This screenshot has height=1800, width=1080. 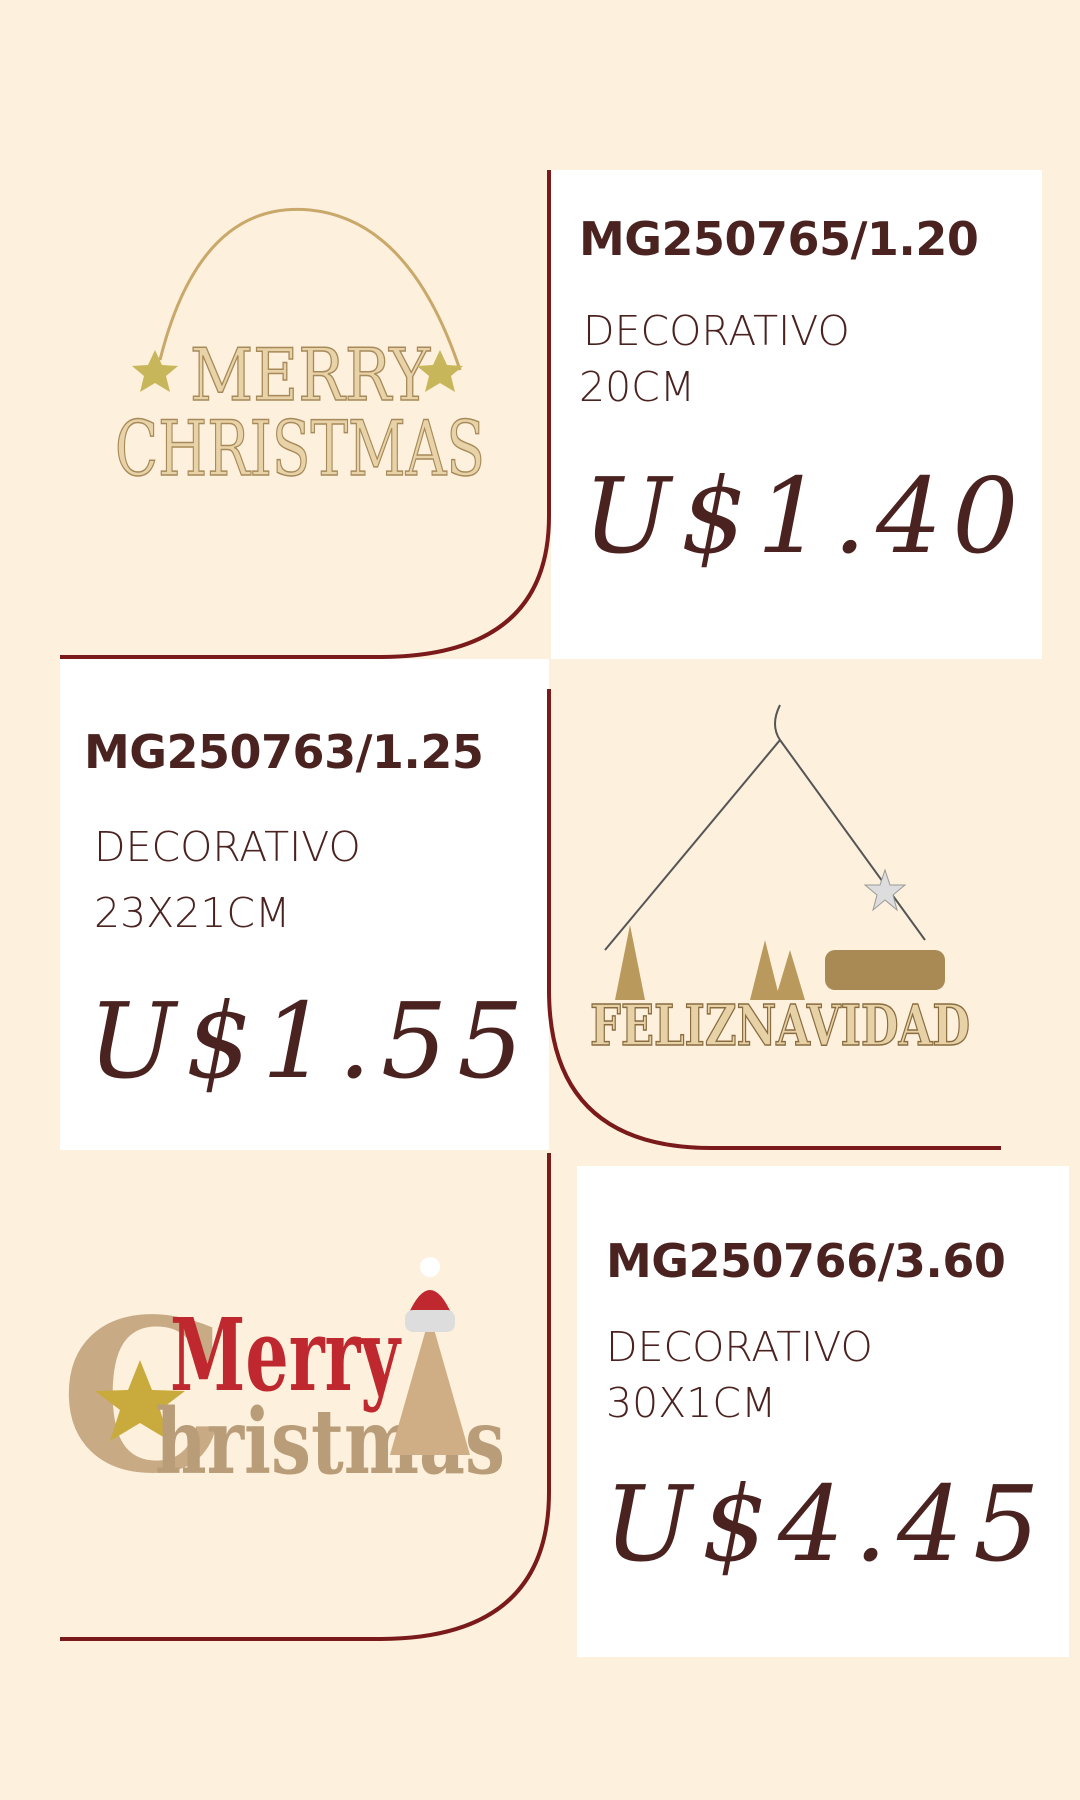 What do you see at coordinates (691, 1403) in the screenshot?
I see `product-size: 30X1CM` at bounding box center [691, 1403].